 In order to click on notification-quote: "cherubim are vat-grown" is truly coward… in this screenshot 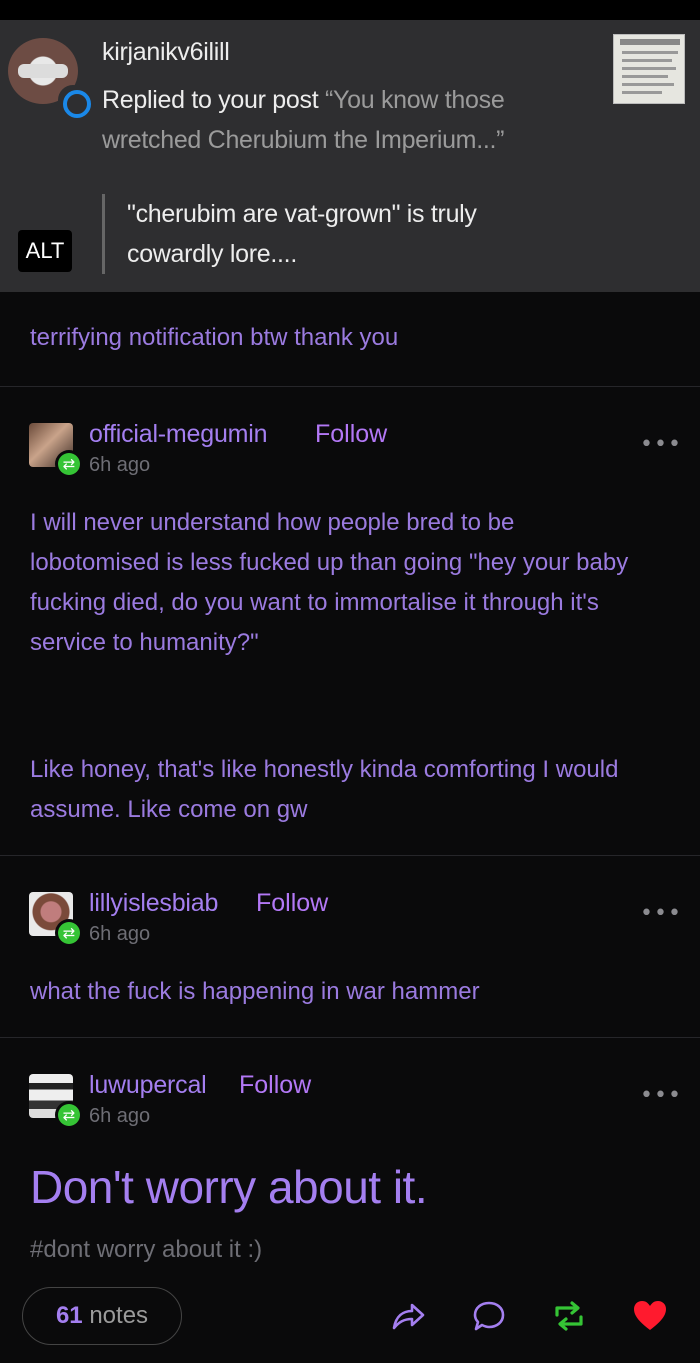, I will do `click(302, 234)`.